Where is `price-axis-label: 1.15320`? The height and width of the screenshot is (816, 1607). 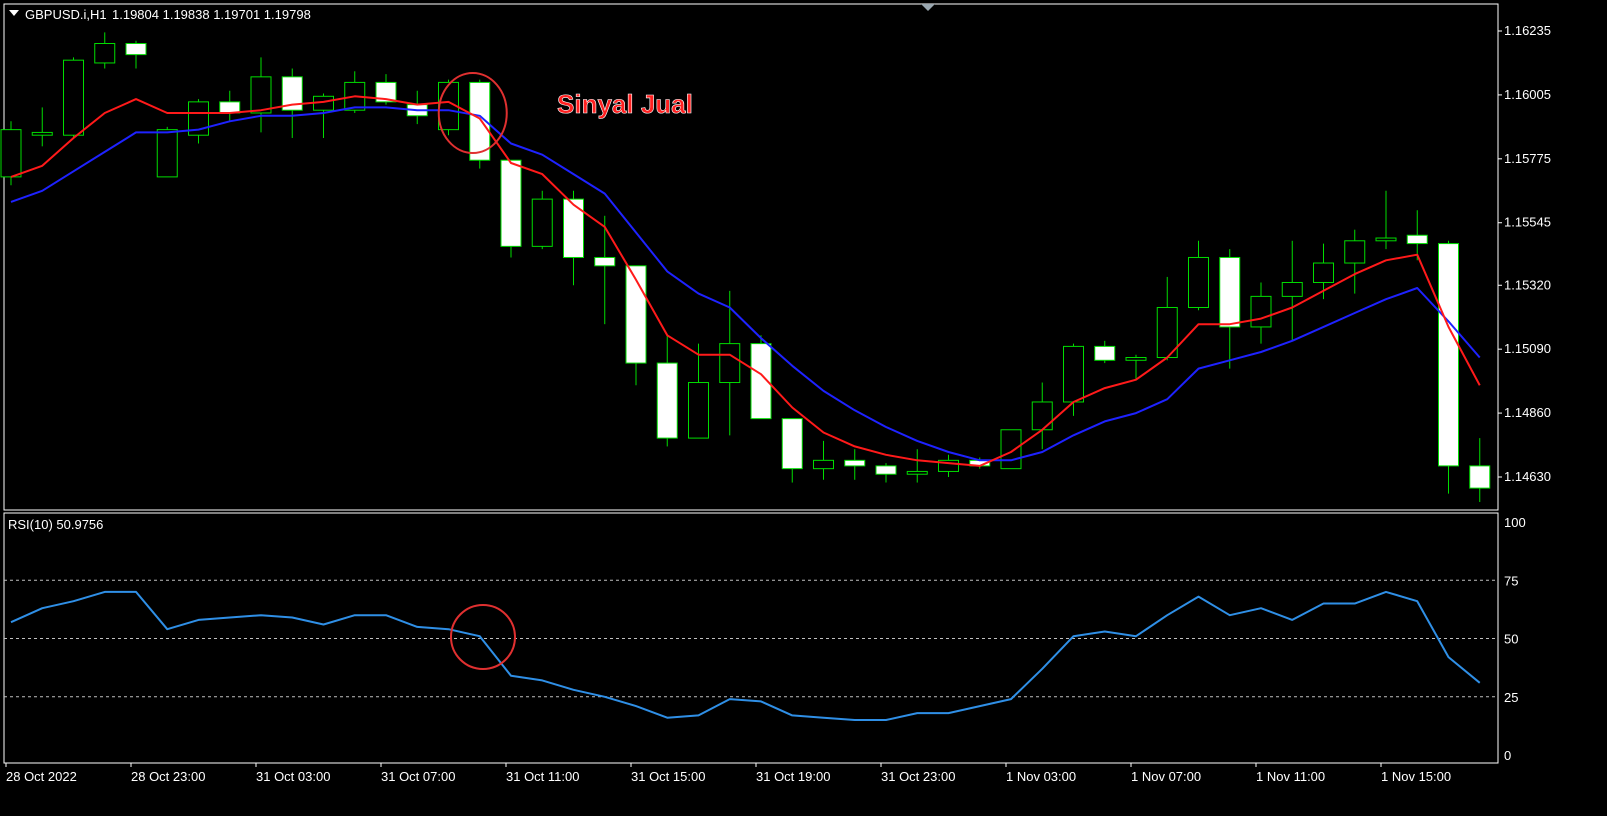
price-axis-label: 1.15320 is located at coordinates (1527, 284).